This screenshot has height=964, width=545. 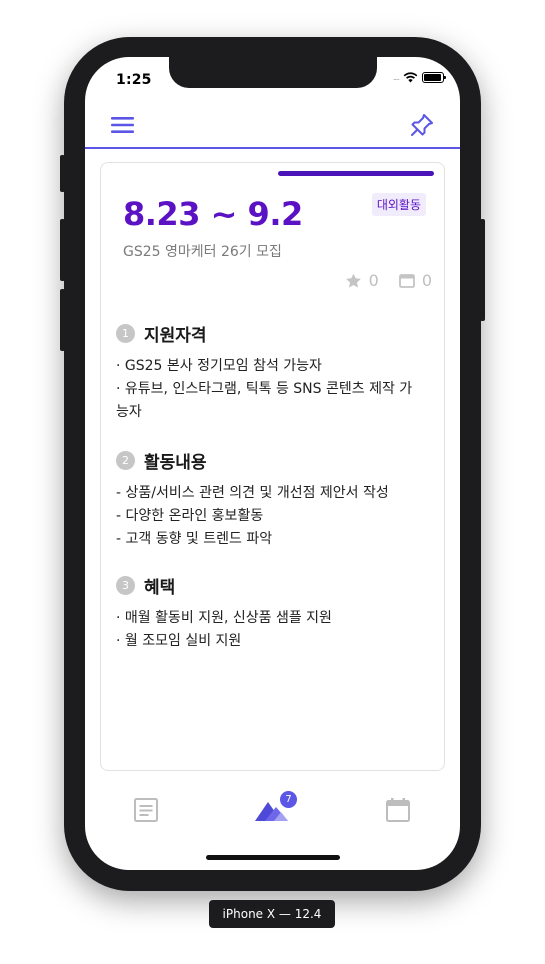 What do you see at coordinates (62, 250) in the screenshot?
I see `volume-up-button` at bounding box center [62, 250].